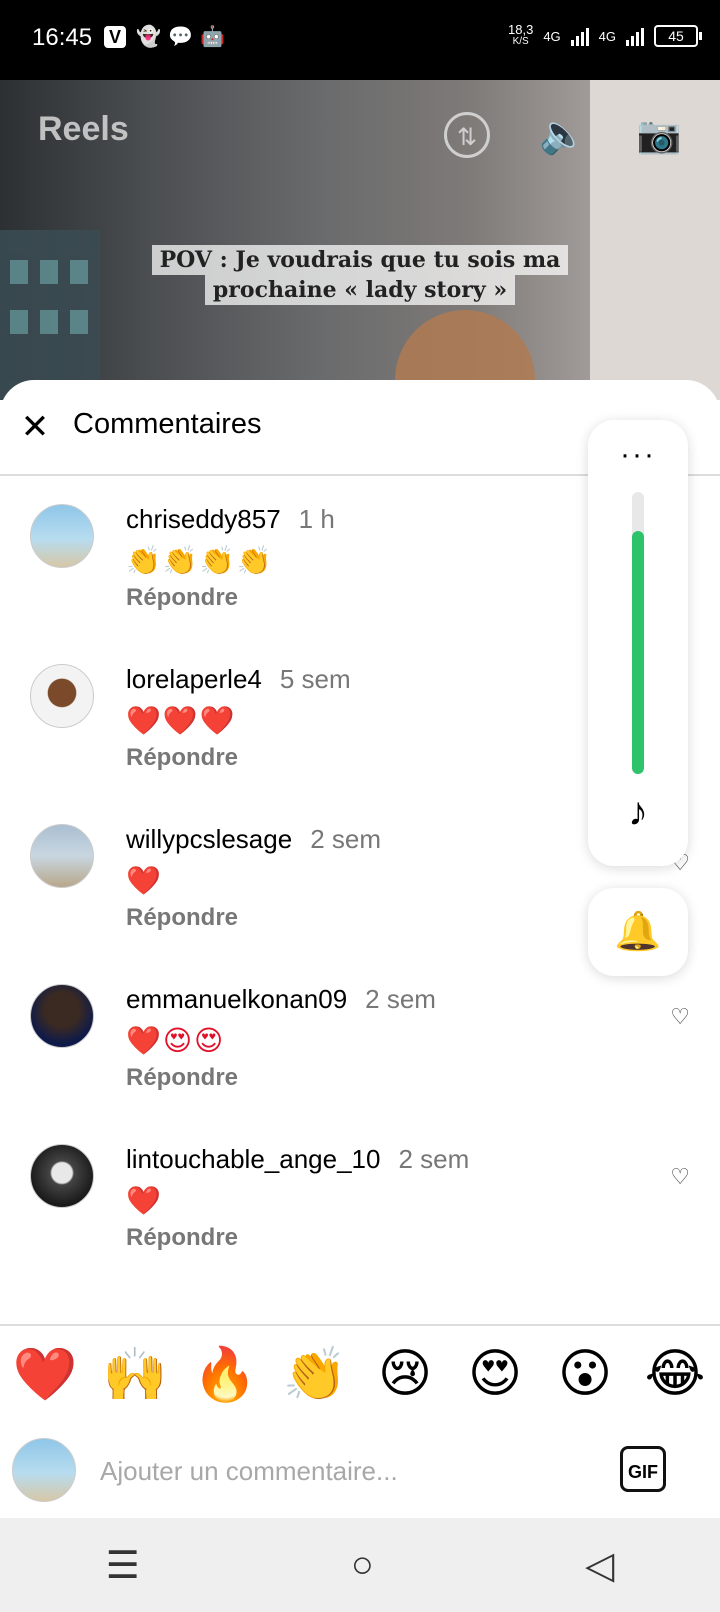  What do you see at coordinates (521, 29) in the screenshot?
I see `speed-value: 18,3` at bounding box center [521, 29].